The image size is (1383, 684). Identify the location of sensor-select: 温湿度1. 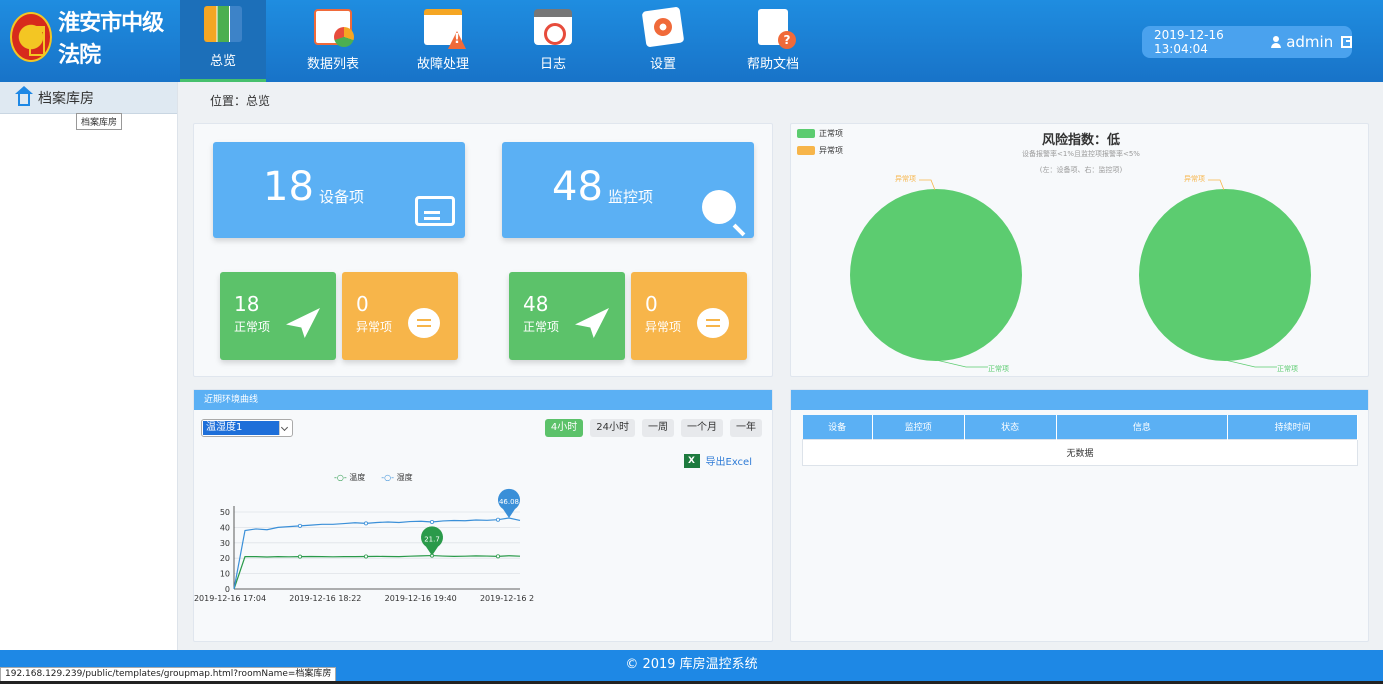
(247, 428).